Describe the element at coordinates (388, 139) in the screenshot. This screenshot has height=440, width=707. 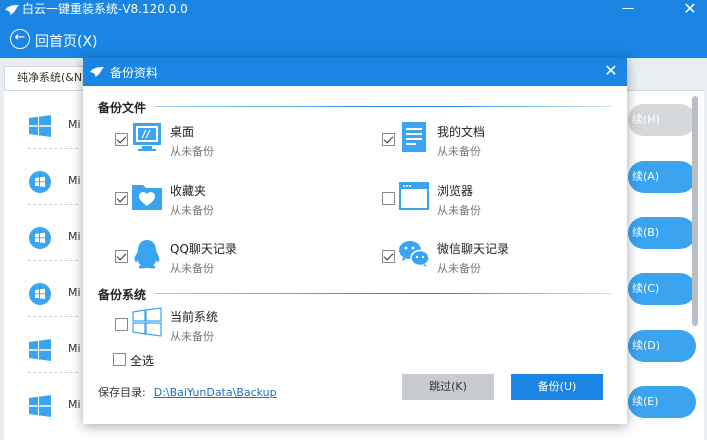
I see `documents-checkbox` at that location.